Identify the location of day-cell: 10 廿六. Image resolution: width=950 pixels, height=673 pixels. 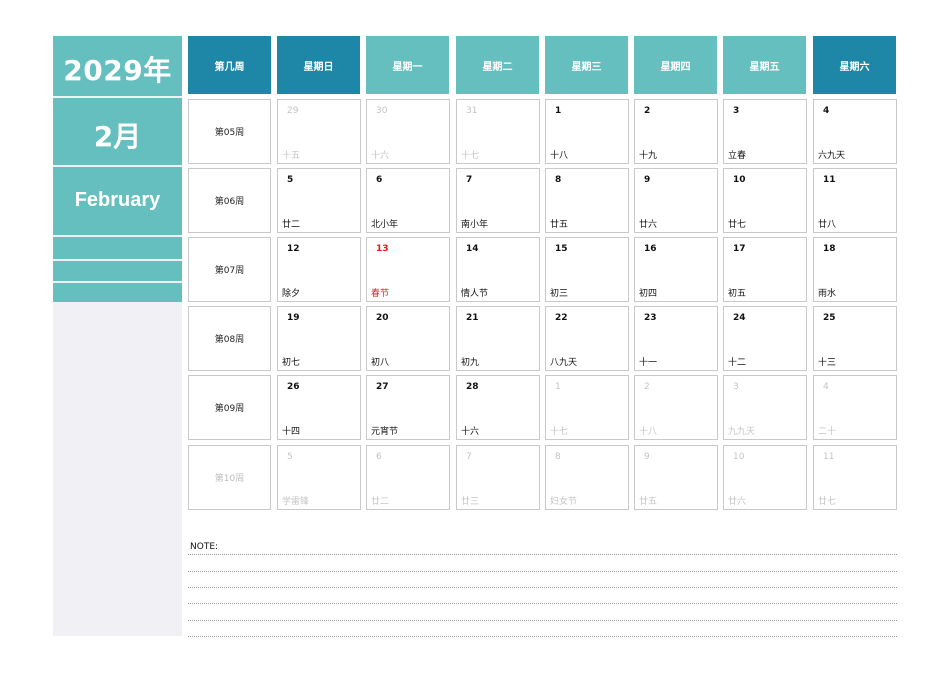
(765, 477).